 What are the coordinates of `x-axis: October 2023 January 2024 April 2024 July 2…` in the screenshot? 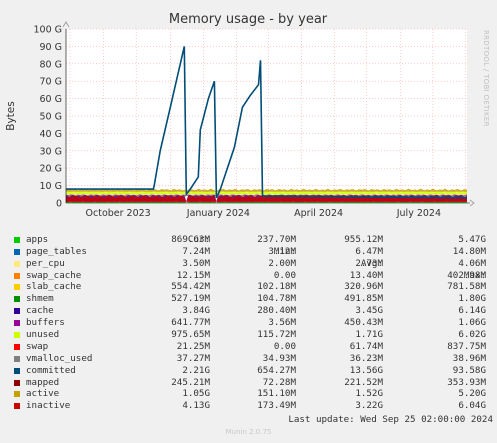 It's located at (264, 213).